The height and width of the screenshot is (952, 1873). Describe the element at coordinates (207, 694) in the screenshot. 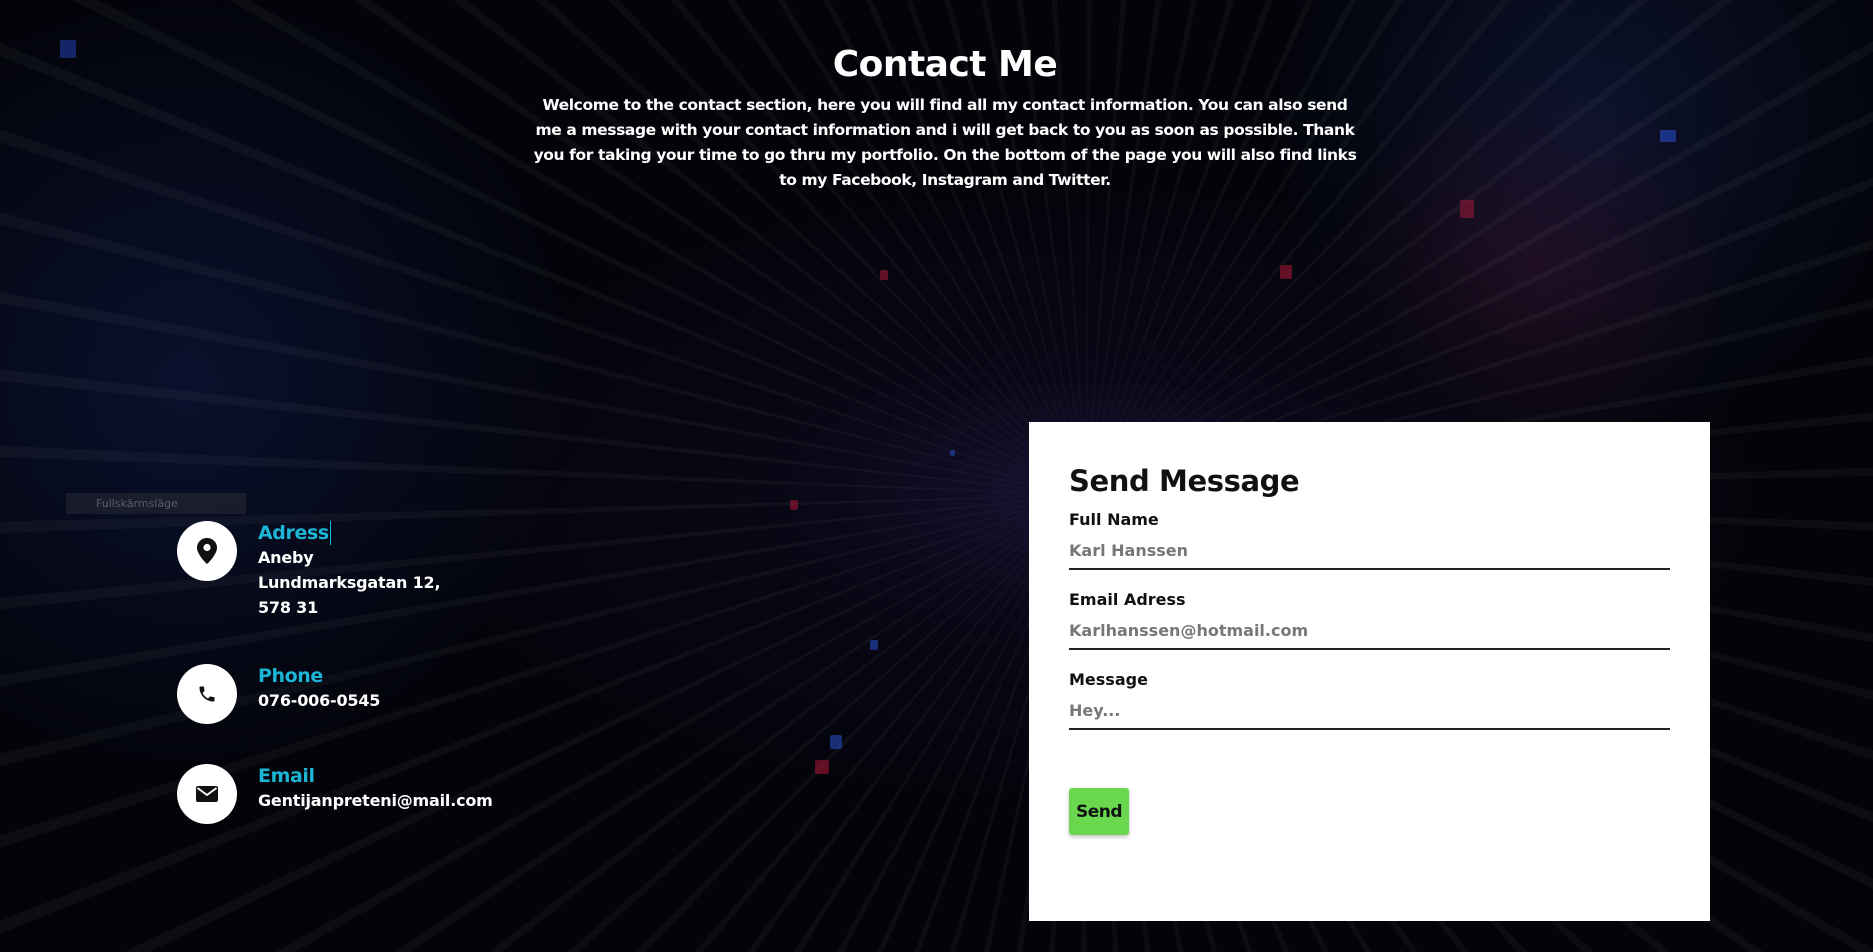

I see `phone-icon` at that location.